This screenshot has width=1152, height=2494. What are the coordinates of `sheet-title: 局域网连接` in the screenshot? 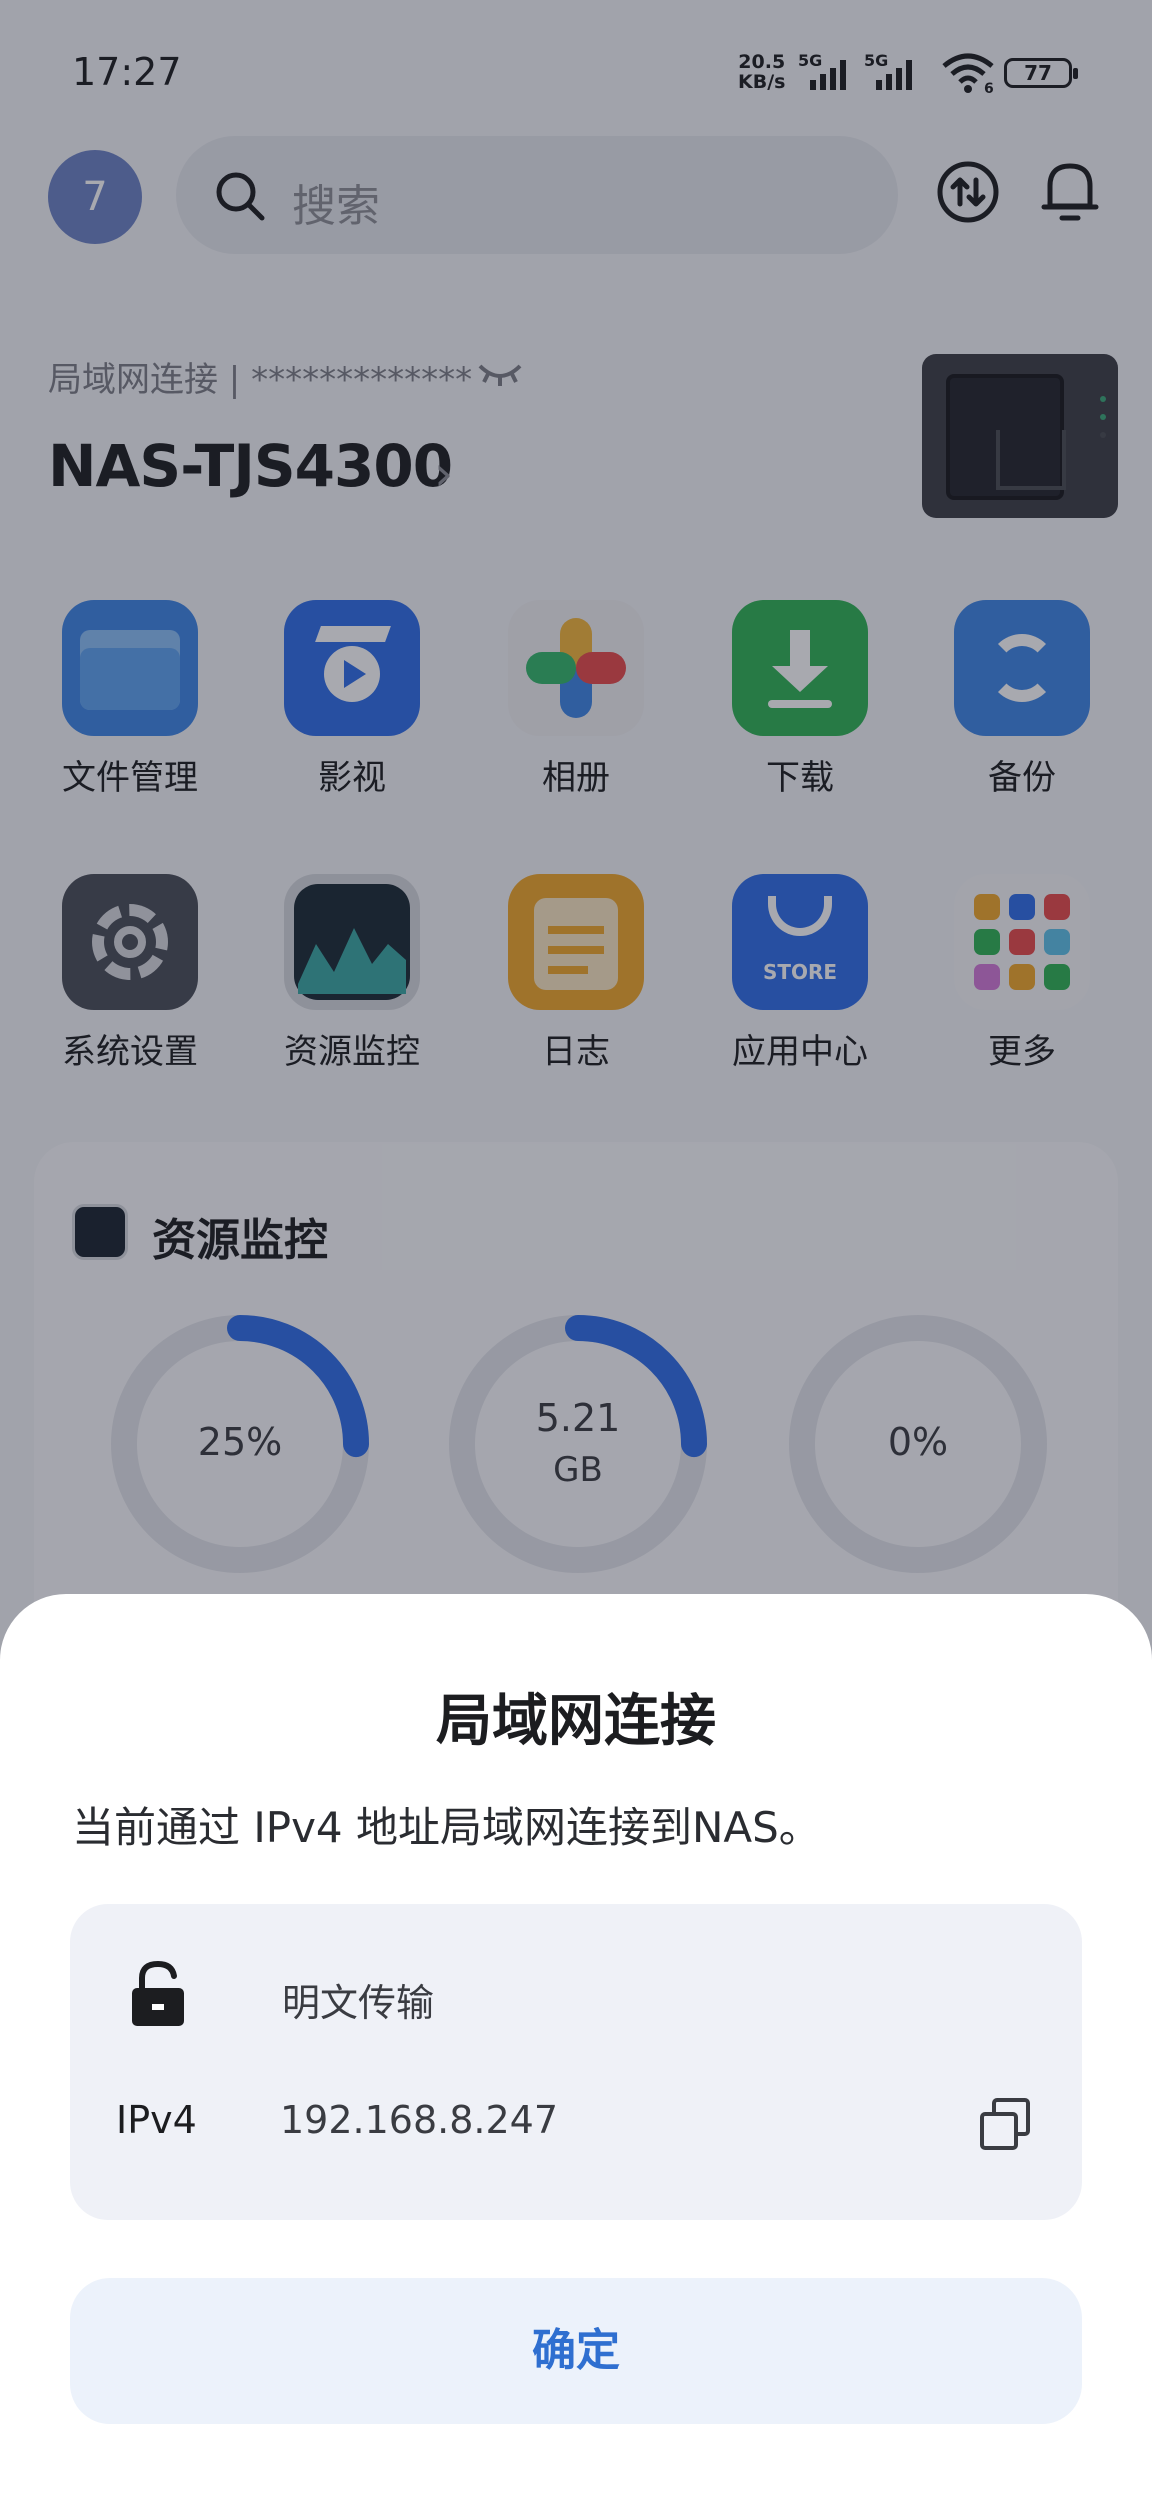 It's located at (576, 1721).